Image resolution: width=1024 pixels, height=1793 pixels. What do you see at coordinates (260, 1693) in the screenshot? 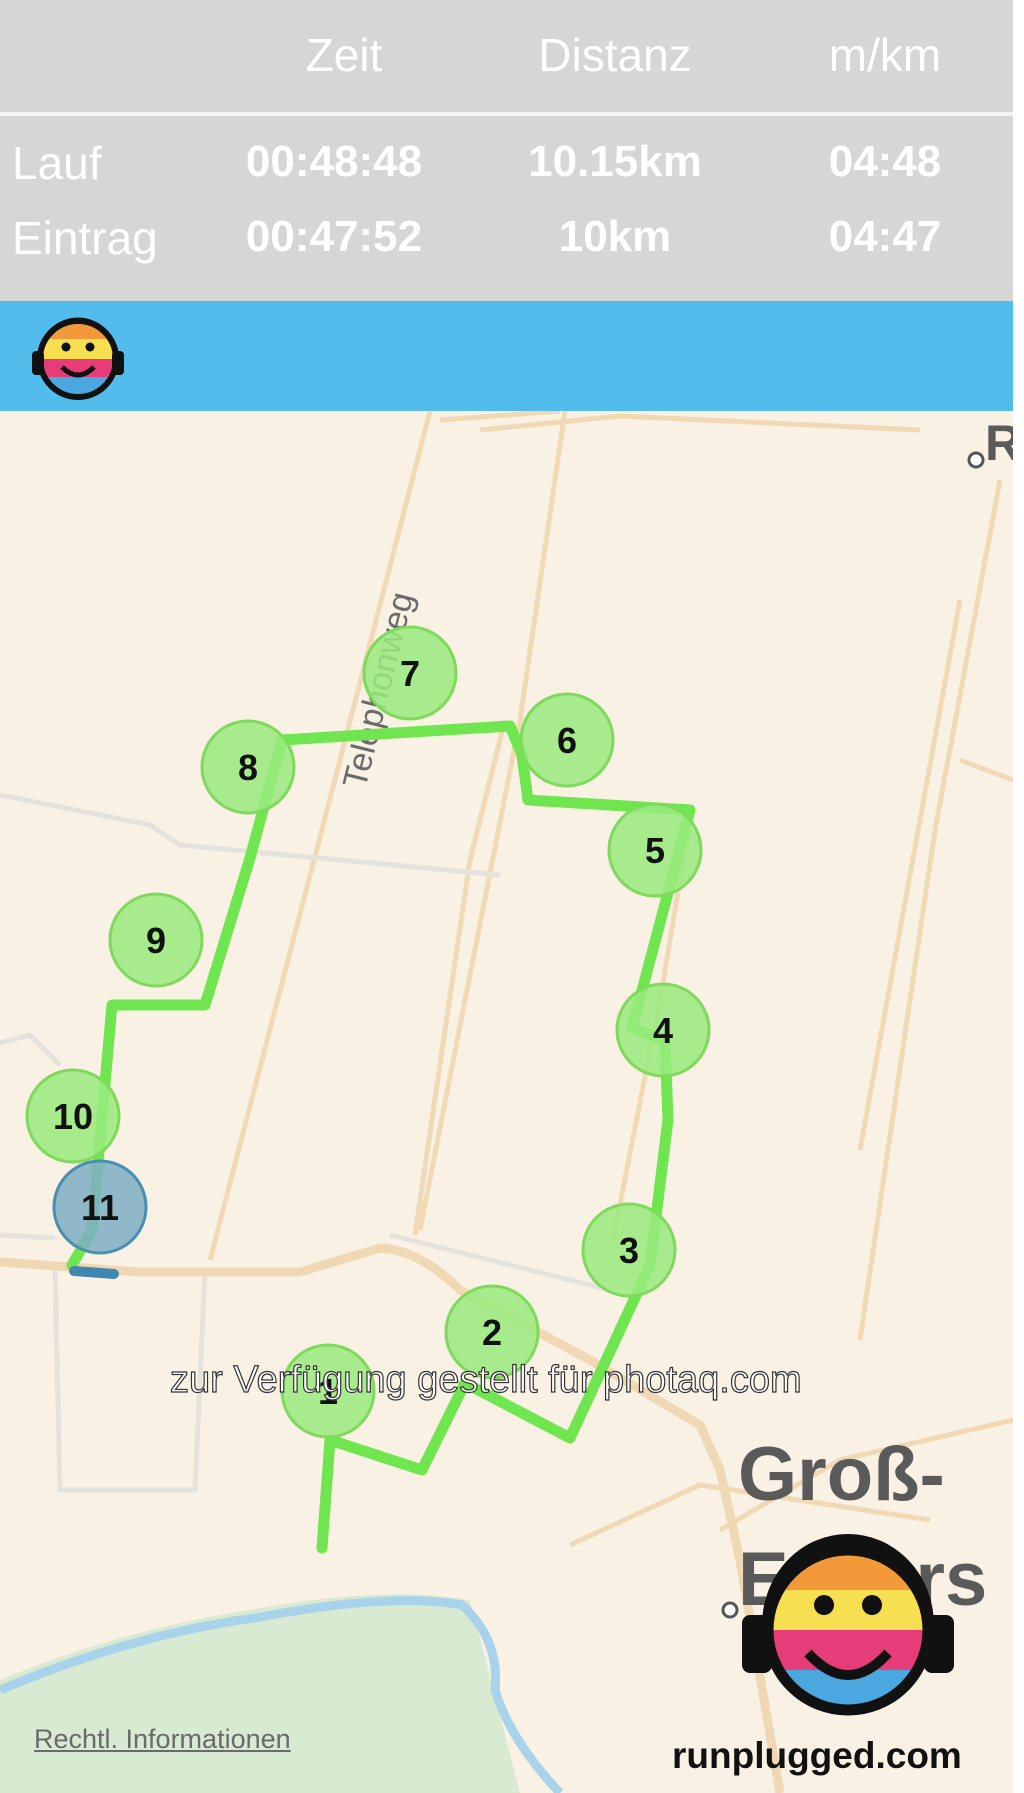
I see `park-area` at bounding box center [260, 1693].